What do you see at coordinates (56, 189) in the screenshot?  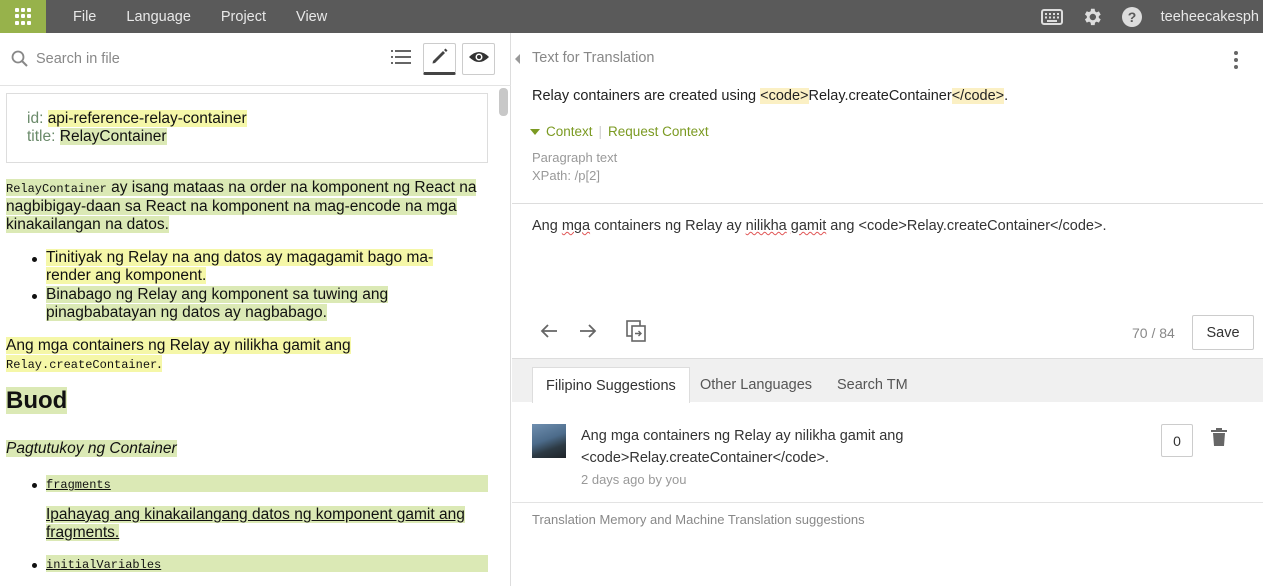 I see `paragraph-1-code: RelayContainer` at bounding box center [56, 189].